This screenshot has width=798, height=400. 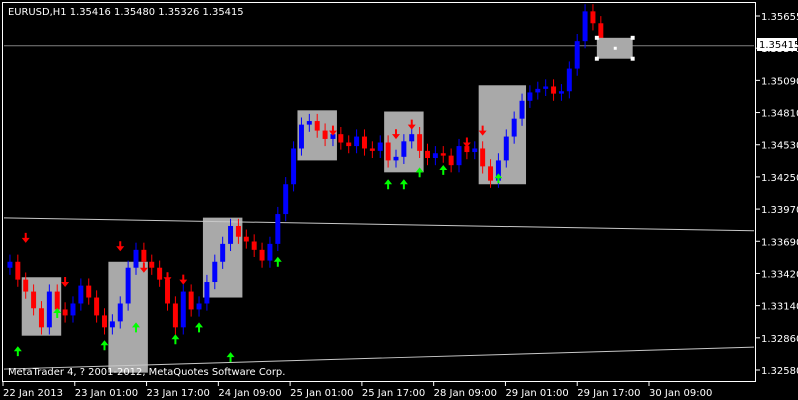 What do you see at coordinates (779, 274) in the screenshot?
I see `price-tick-label: 1.33420` at bounding box center [779, 274].